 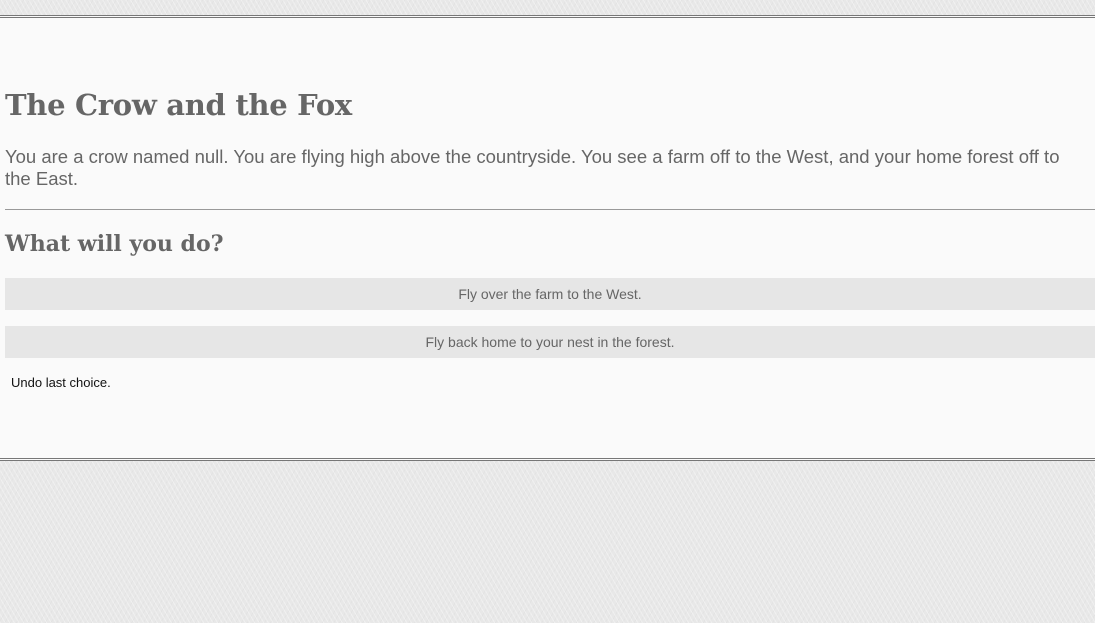 What do you see at coordinates (114, 244) in the screenshot?
I see `choice-prompt-heading: What will you do?` at bounding box center [114, 244].